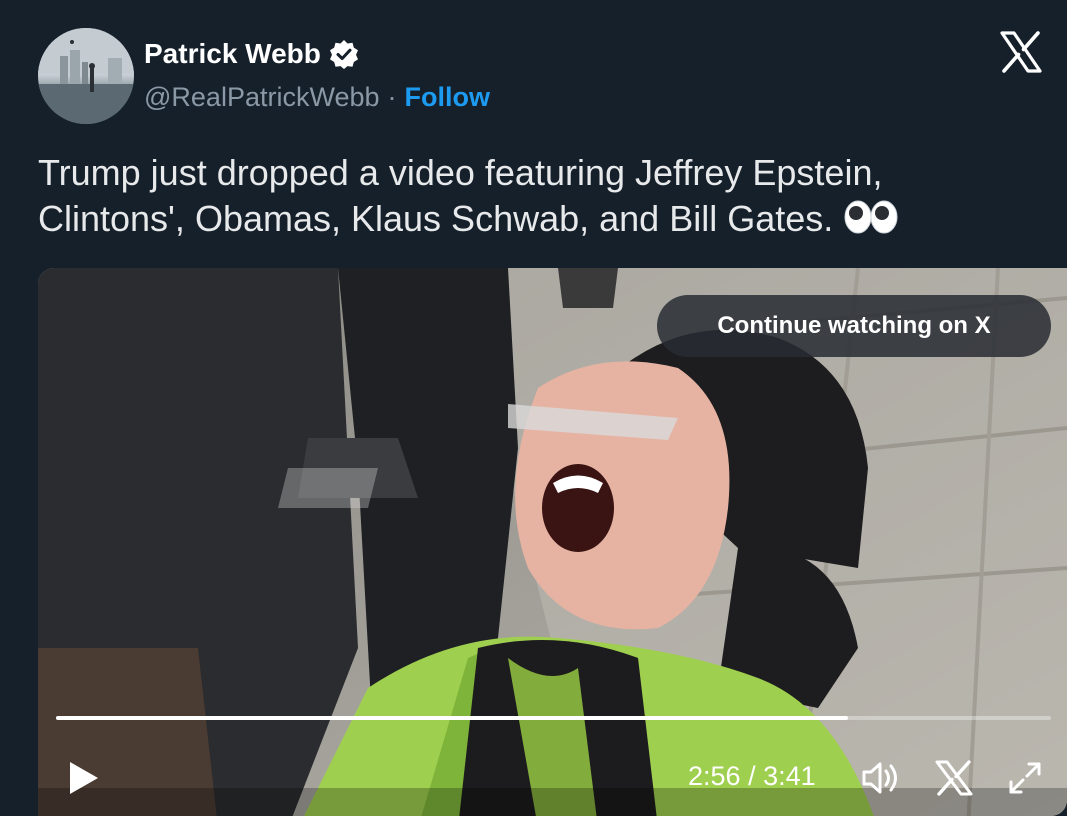  Describe the element at coordinates (452, 718) in the screenshot. I see `progress-bar-fill` at that location.